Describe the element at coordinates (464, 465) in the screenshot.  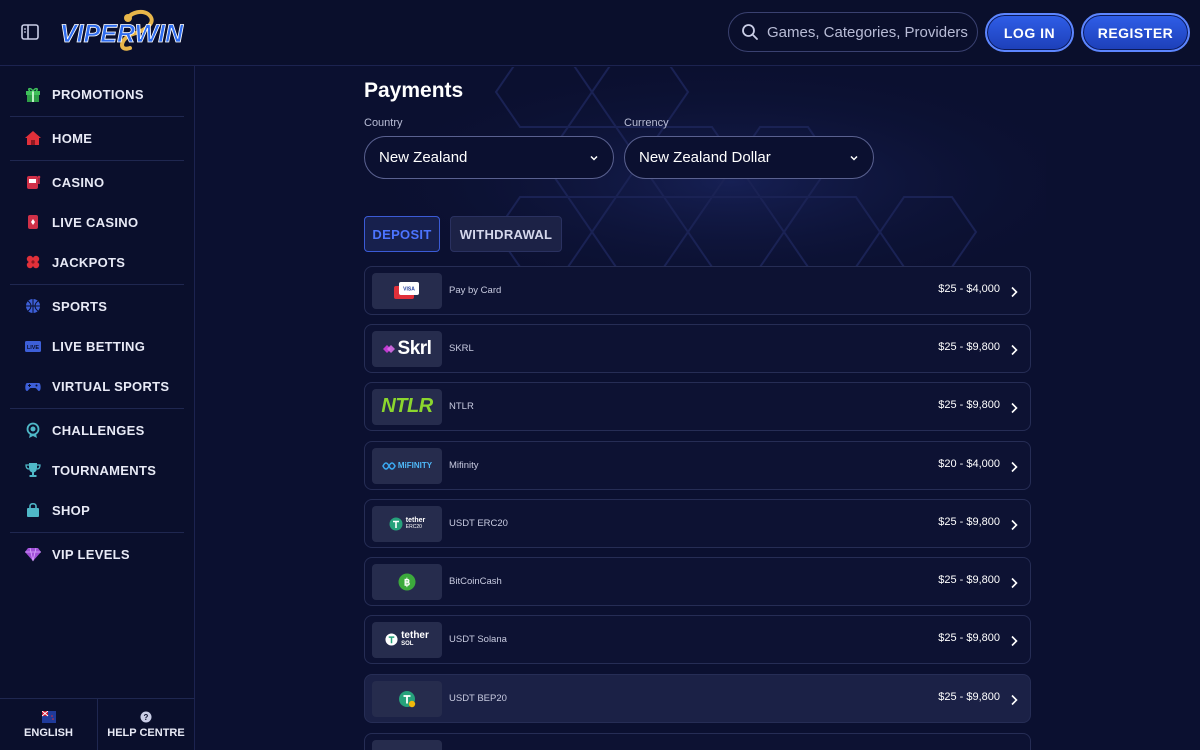
I see `payment-method-name: Mifinity` at that location.